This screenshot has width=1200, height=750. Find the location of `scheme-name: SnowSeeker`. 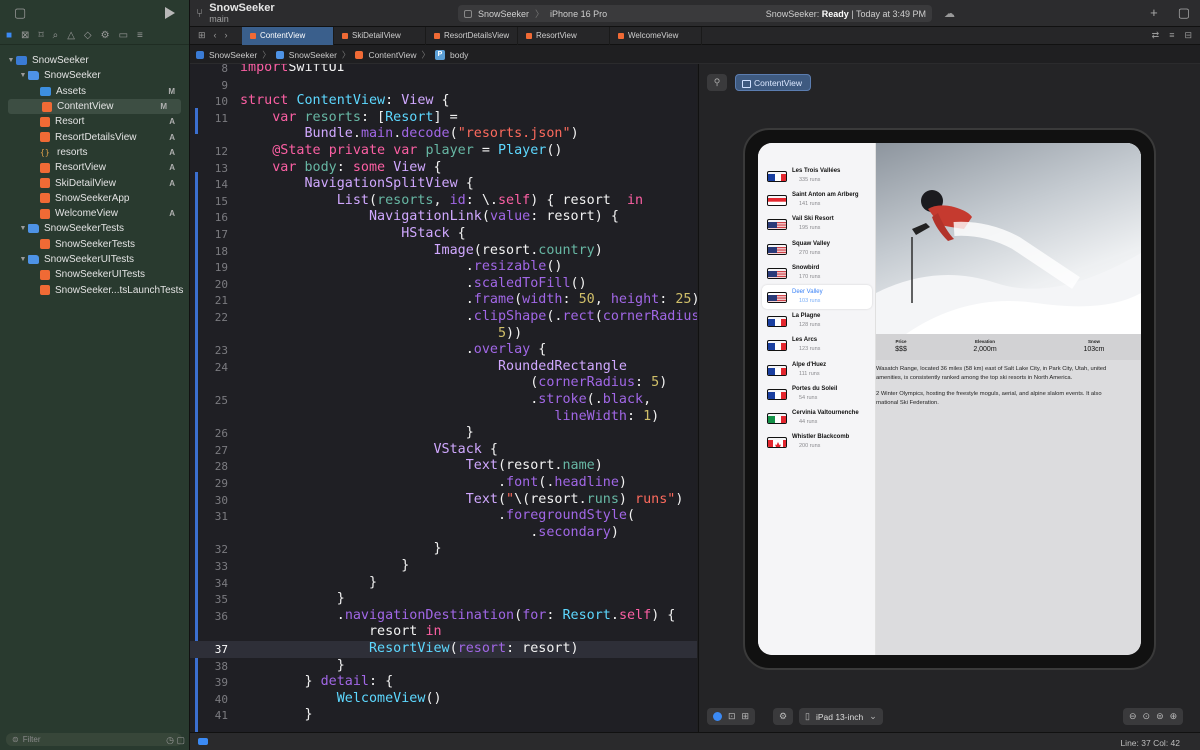

scheme-name: SnowSeeker is located at coordinates (503, 14).